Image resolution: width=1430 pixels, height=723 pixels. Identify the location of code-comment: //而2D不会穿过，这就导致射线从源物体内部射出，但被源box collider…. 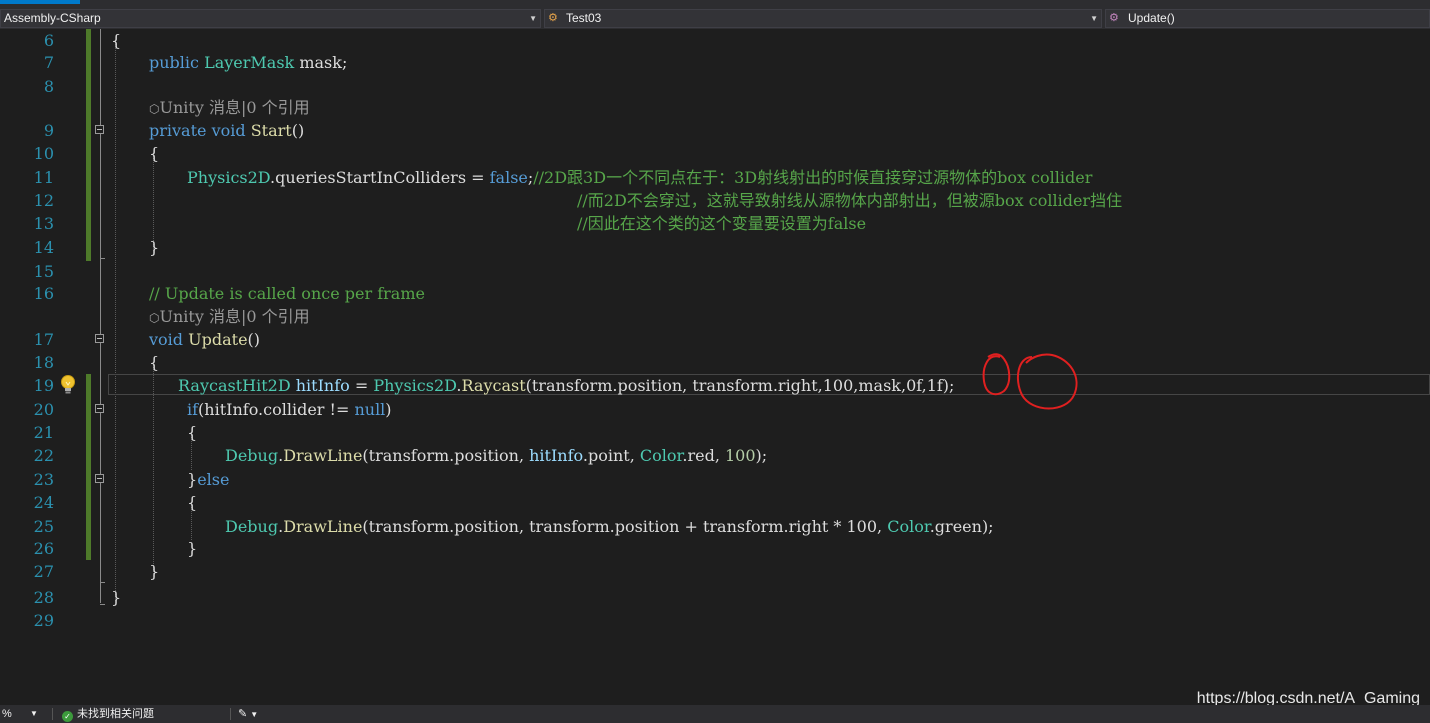
(850, 200).